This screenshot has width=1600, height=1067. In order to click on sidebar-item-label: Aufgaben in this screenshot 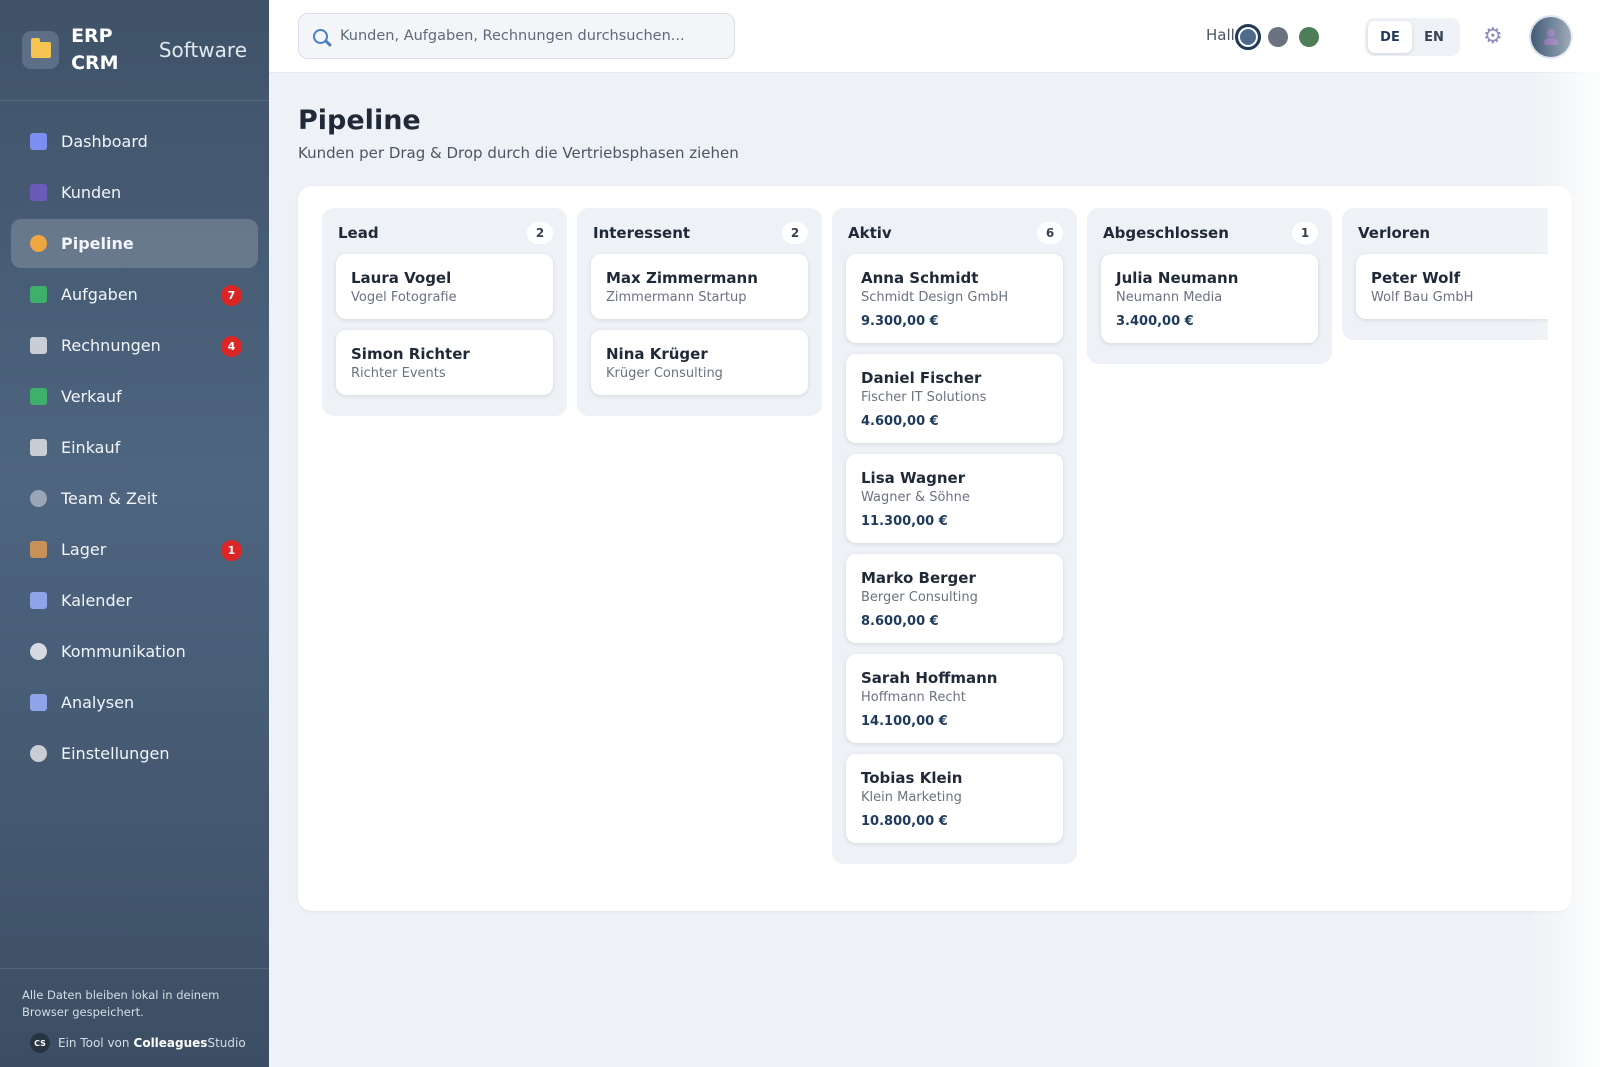, I will do `click(99, 294)`.